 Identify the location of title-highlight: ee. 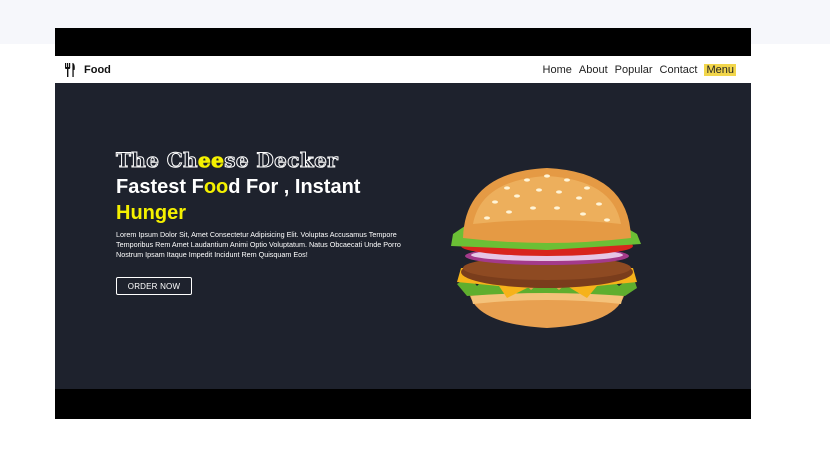
(211, 160).